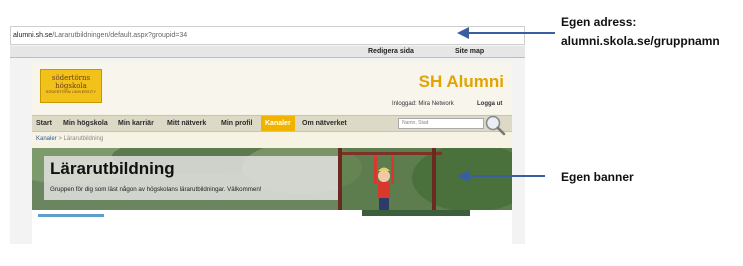  Describe the element at coordinates (136, 123) in the screenshot. I see `nav-item-min-karriar: Min karriär` at that location.